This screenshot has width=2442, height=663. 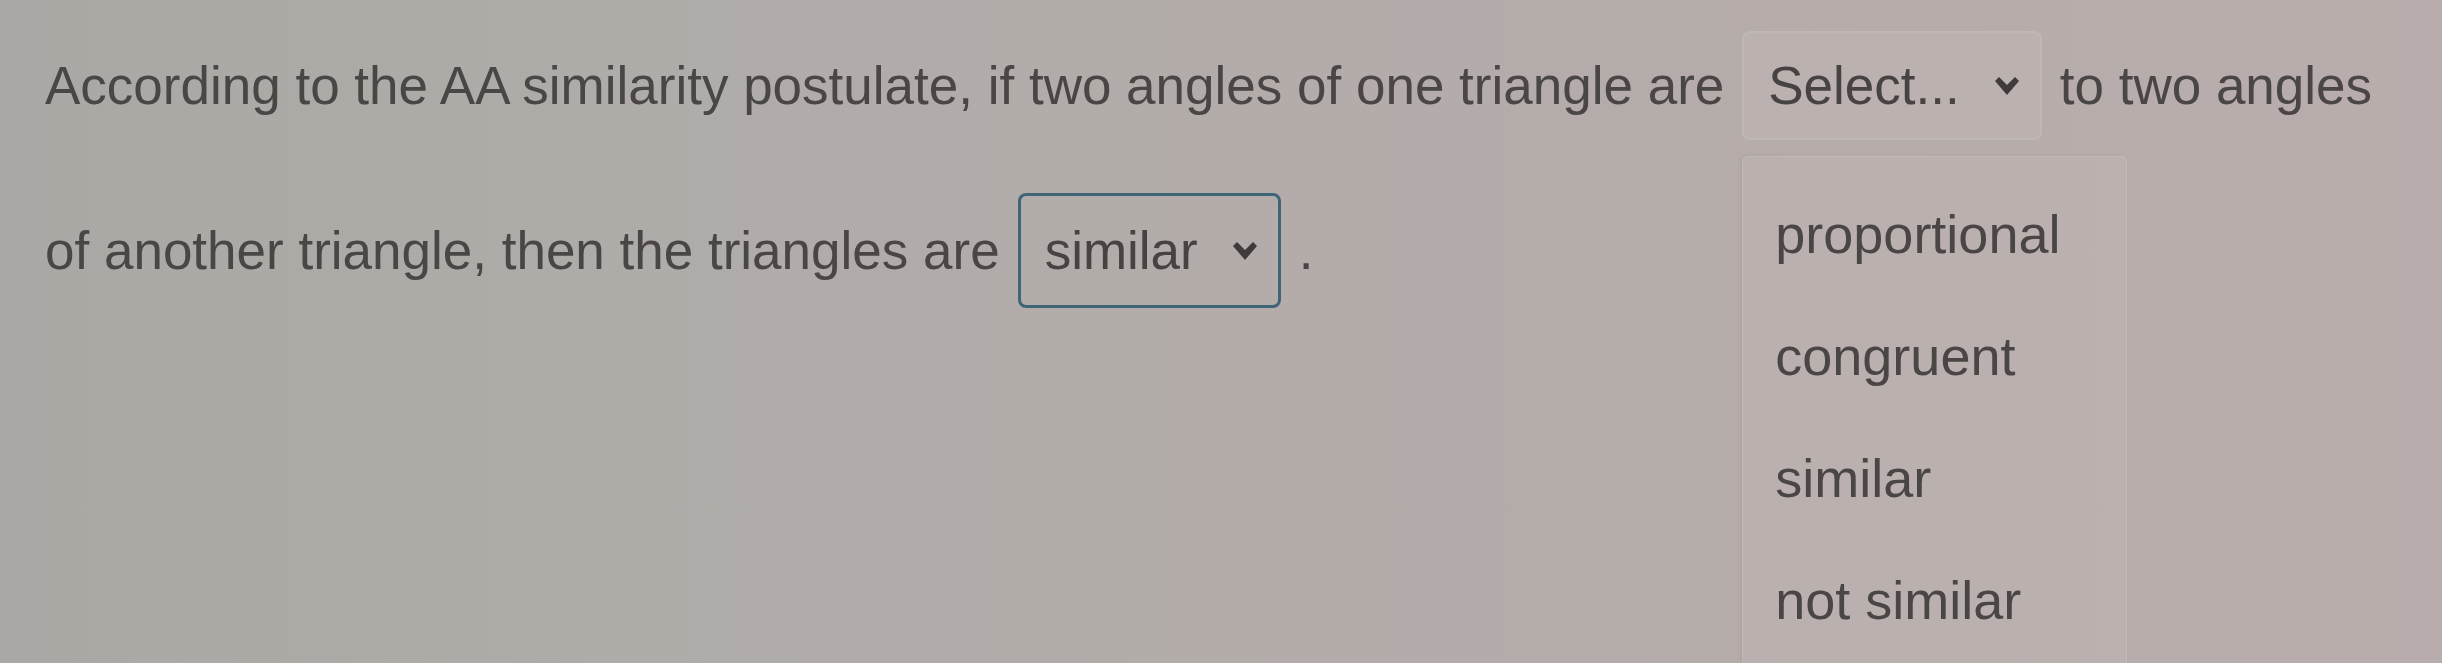 I want to click on dropdown-select: similar, so click(x=1149, y=250).